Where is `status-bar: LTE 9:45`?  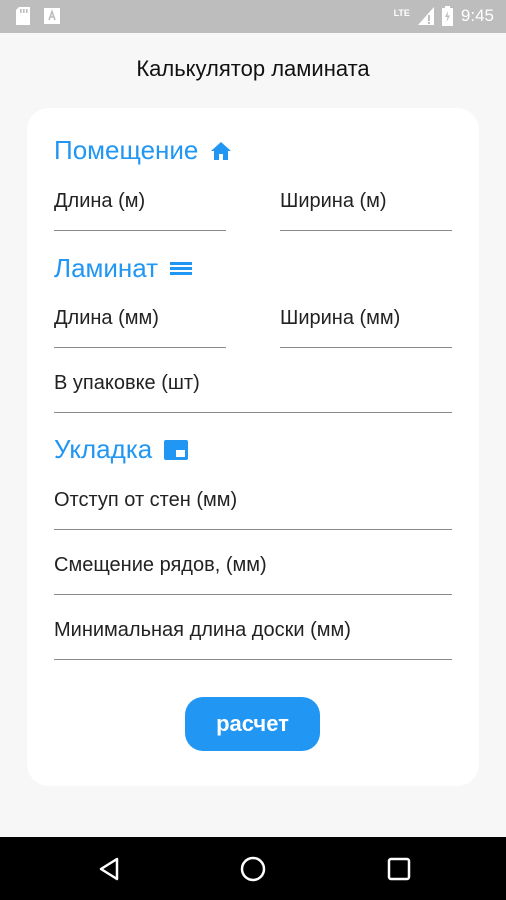
status-bar: LTE 9:45 is located at coordinates (253, 16).